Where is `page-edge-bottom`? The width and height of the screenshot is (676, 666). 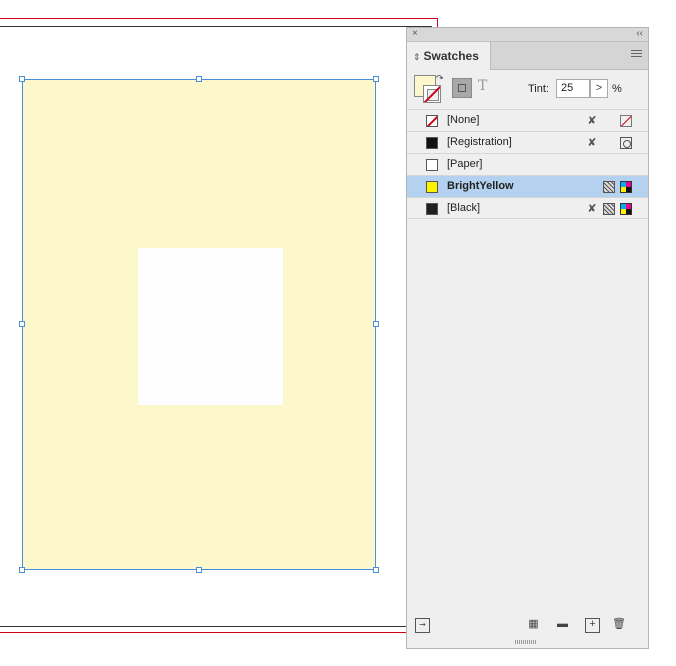
page-edge-bottom is located at coordinates (203, 626).